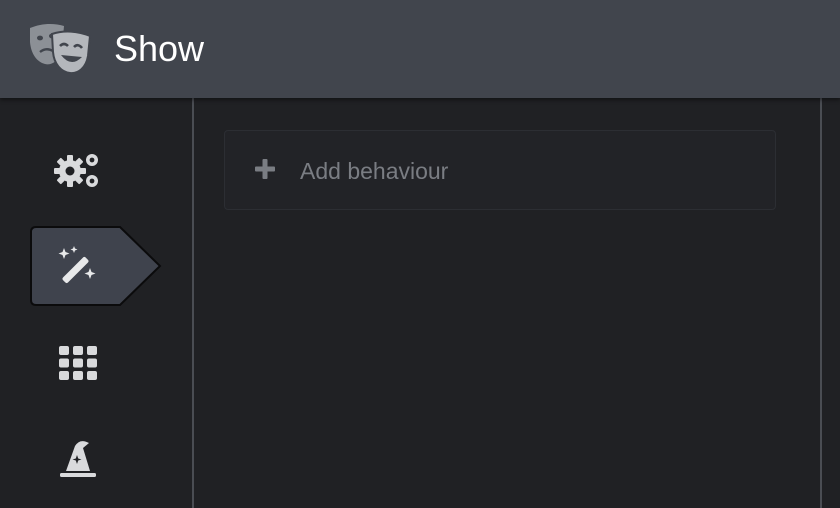 Image resolution: width=840 pixels, height=508 pixels. What do you see at coordinates (77, 264) in the screenshot?
I see `magic-wand-icon` at bounding box center [77, 264].